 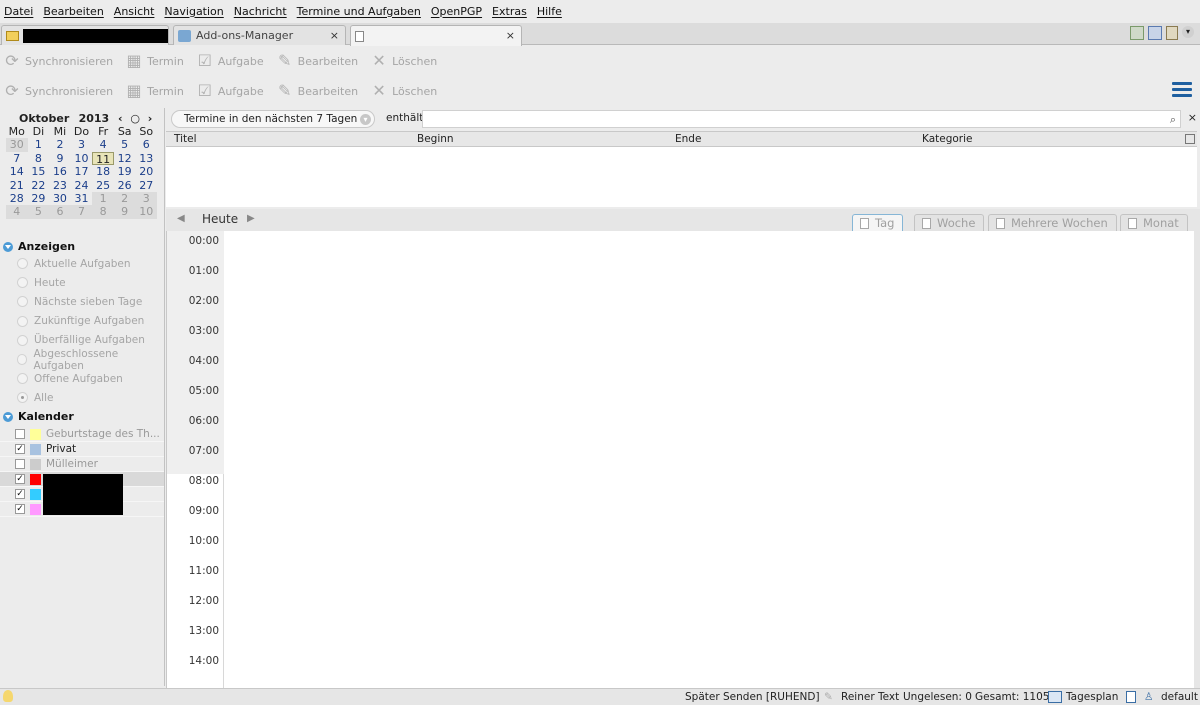 What do you see at coordinates (82, 301) in the screenshot?
I see `task-filter-option: Nächste sieben Tage` at bounding box center [82, 301].